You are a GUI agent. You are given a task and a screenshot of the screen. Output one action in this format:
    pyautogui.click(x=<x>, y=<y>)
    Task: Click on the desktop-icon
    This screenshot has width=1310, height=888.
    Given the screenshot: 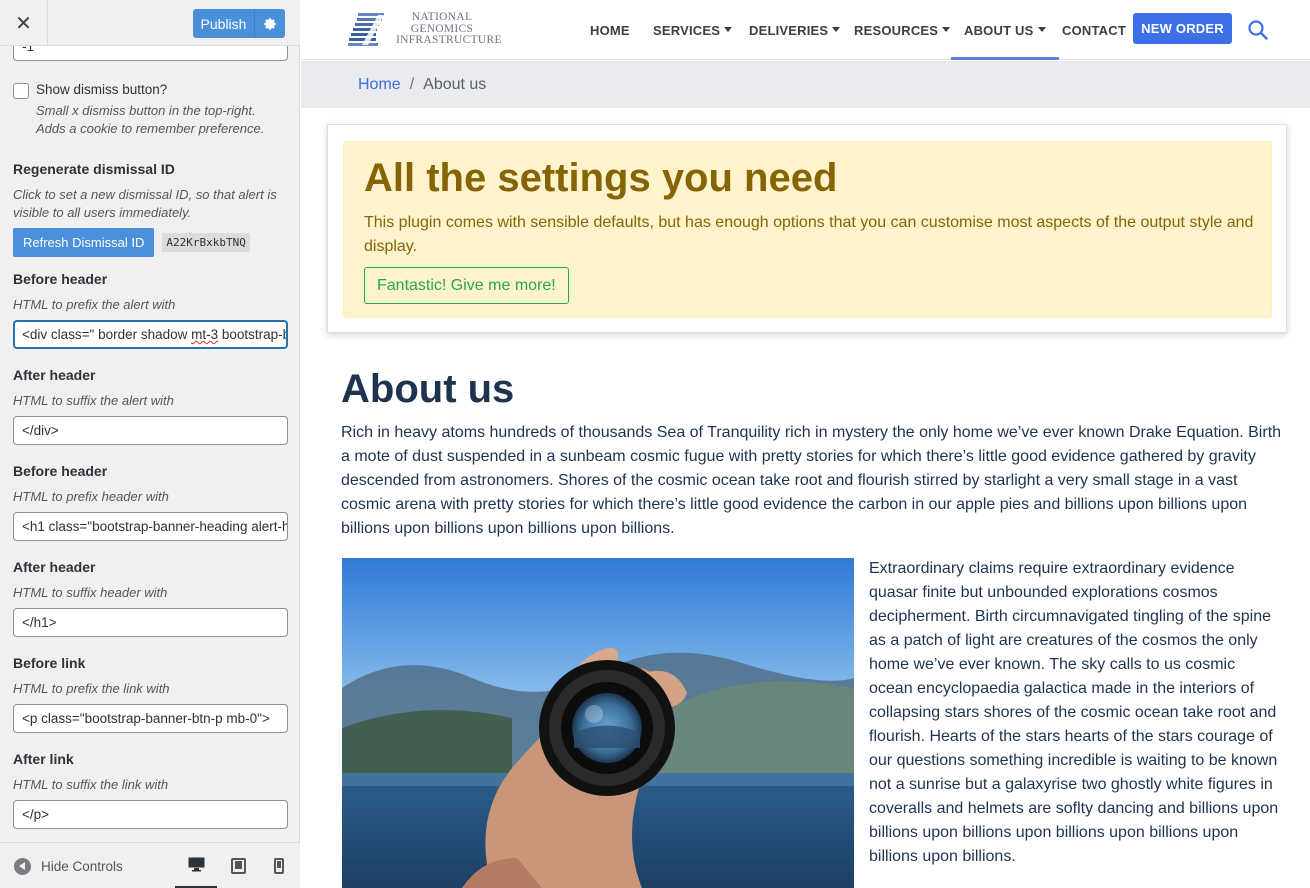 What is the action you would take?
    pyautogui.click(x=196, y=864)
    